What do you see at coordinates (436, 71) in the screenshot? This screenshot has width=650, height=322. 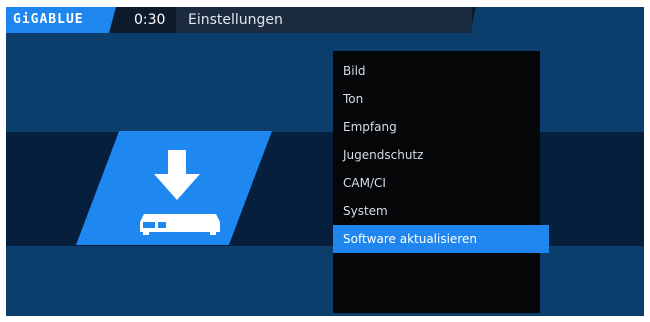 I see `menu-item-bild: Bild` at bounding box center [436, 71].